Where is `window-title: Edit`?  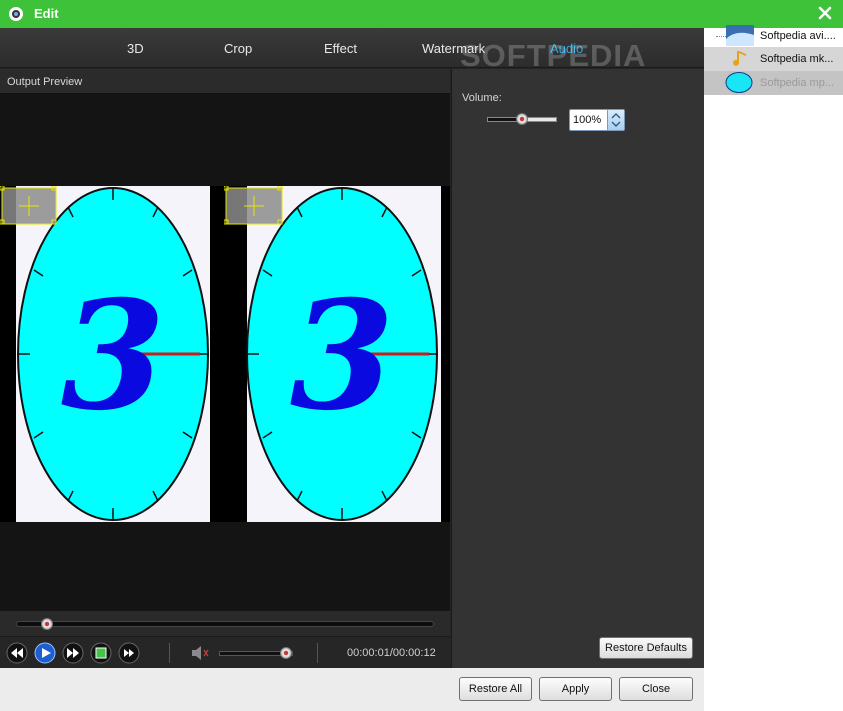 window-title: Edit is located at coordinates (46, 13).